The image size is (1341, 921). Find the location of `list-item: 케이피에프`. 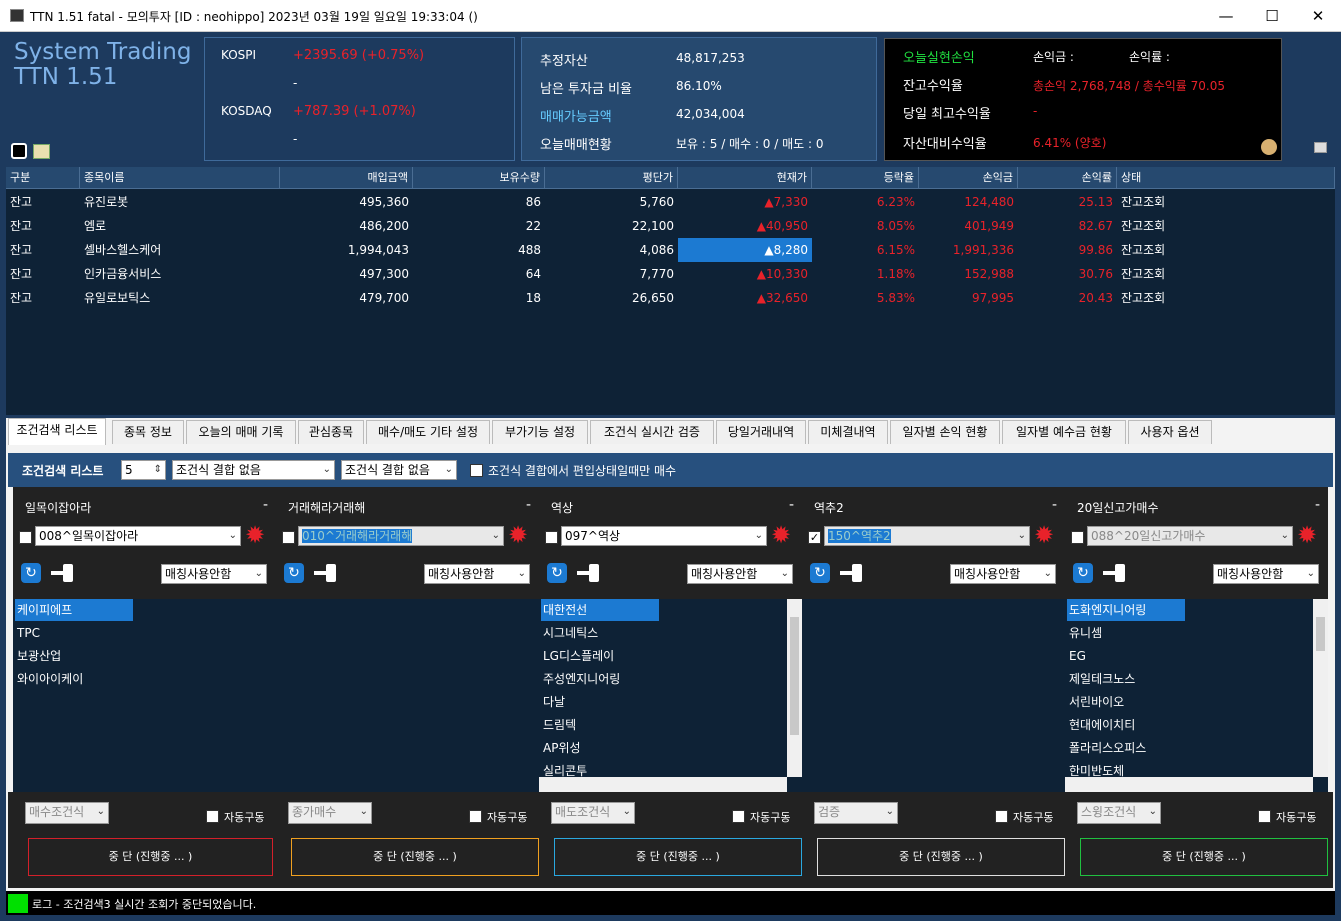

list-item: 케이피에프 is located at coordinates (74, 610).